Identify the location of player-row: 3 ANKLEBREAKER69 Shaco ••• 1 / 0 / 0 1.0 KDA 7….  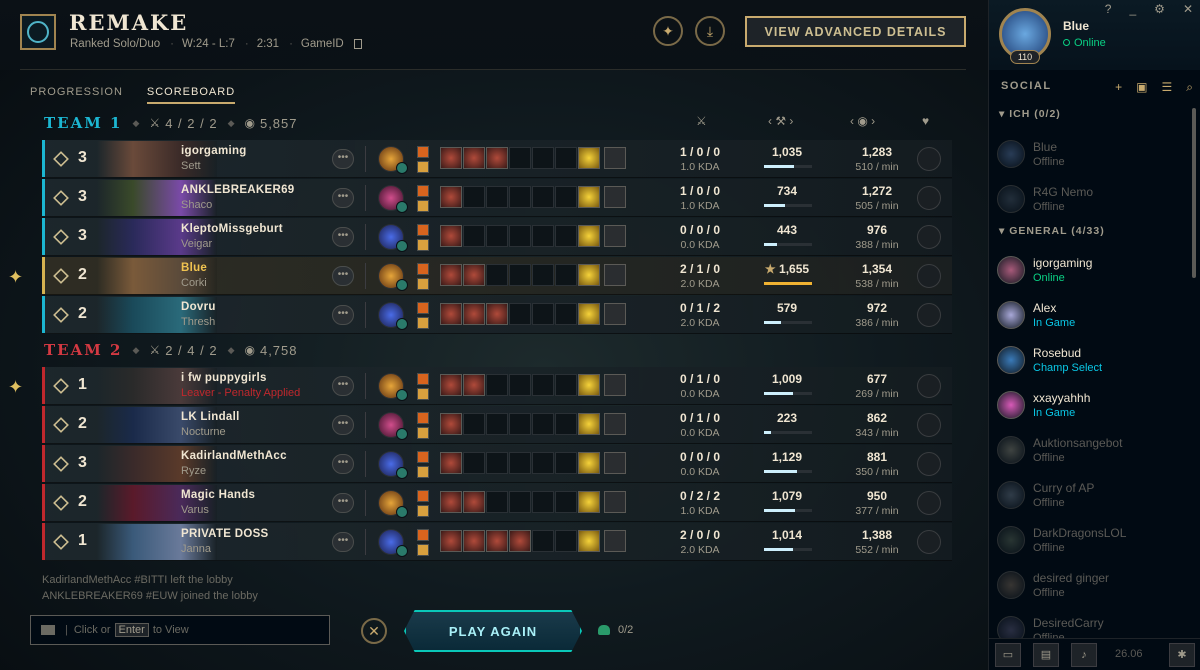
(497, 198).